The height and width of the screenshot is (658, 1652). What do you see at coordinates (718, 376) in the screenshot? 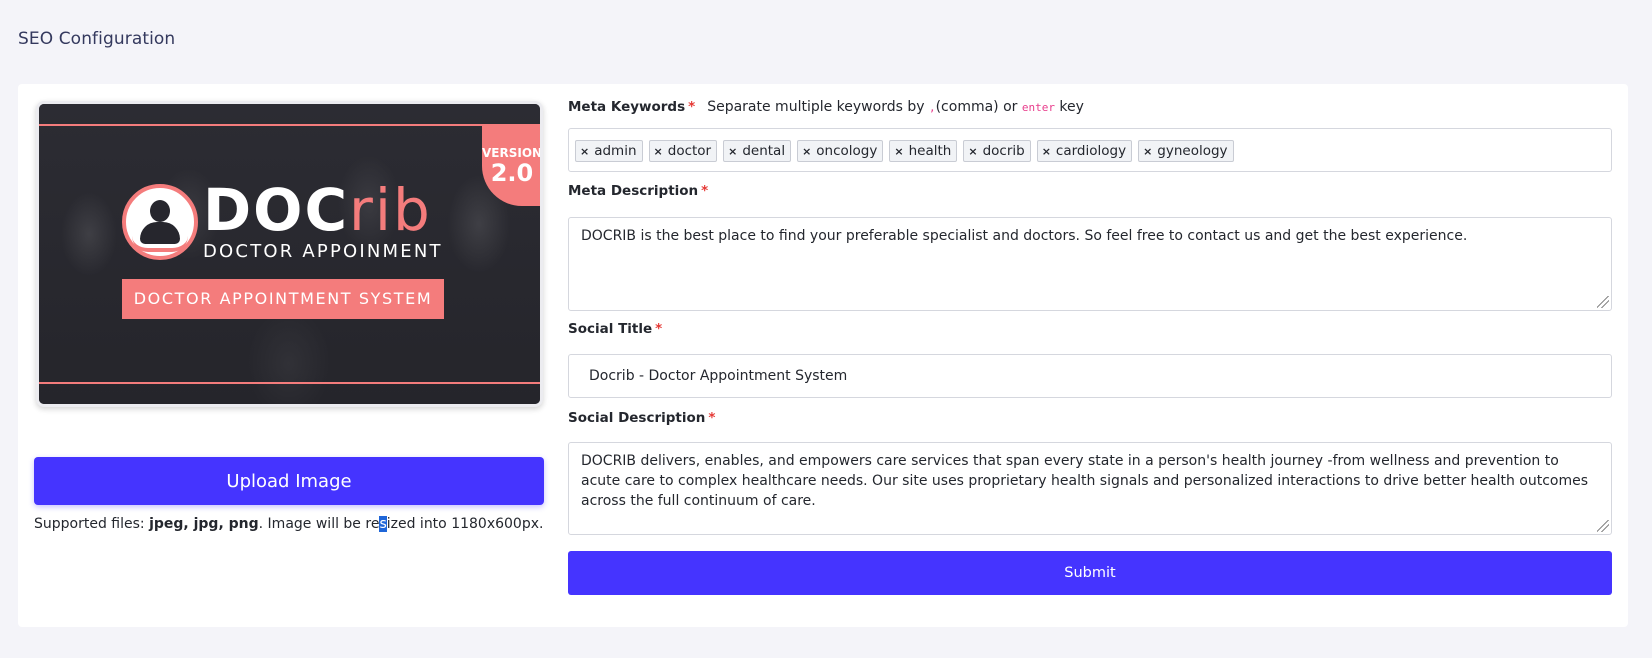
I see `social-title-value: Docrib - Doctor Appointment System` at bounding box center [718, 376].